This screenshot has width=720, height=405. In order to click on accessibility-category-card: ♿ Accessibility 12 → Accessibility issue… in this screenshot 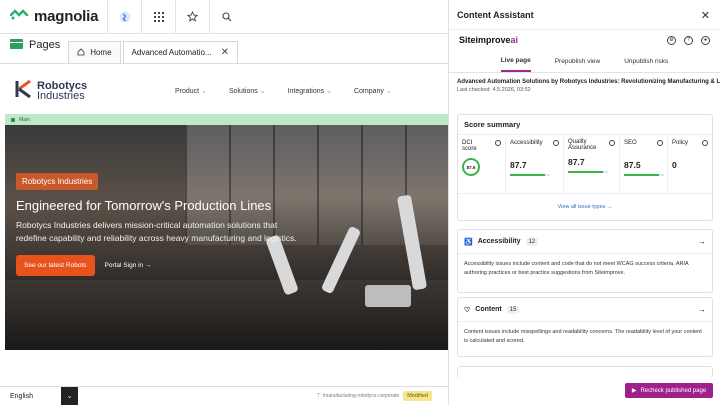, I will do `click(585, 261)`.